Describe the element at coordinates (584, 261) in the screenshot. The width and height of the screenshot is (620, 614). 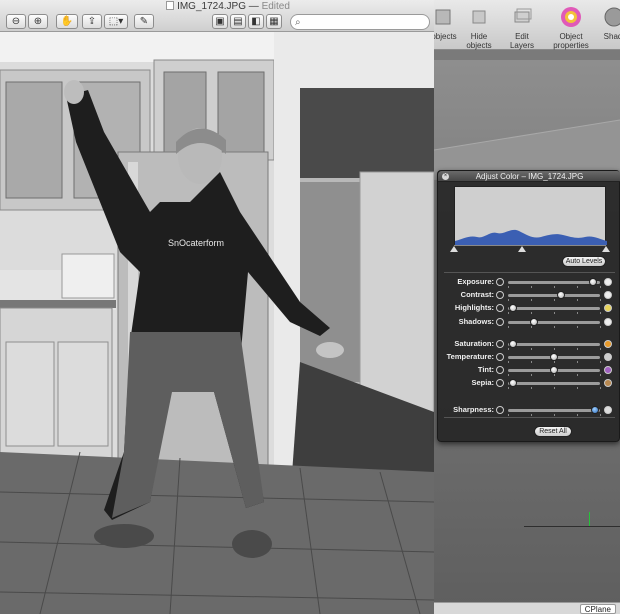
I see `auto-levels-button: Auto Levels` at that location.